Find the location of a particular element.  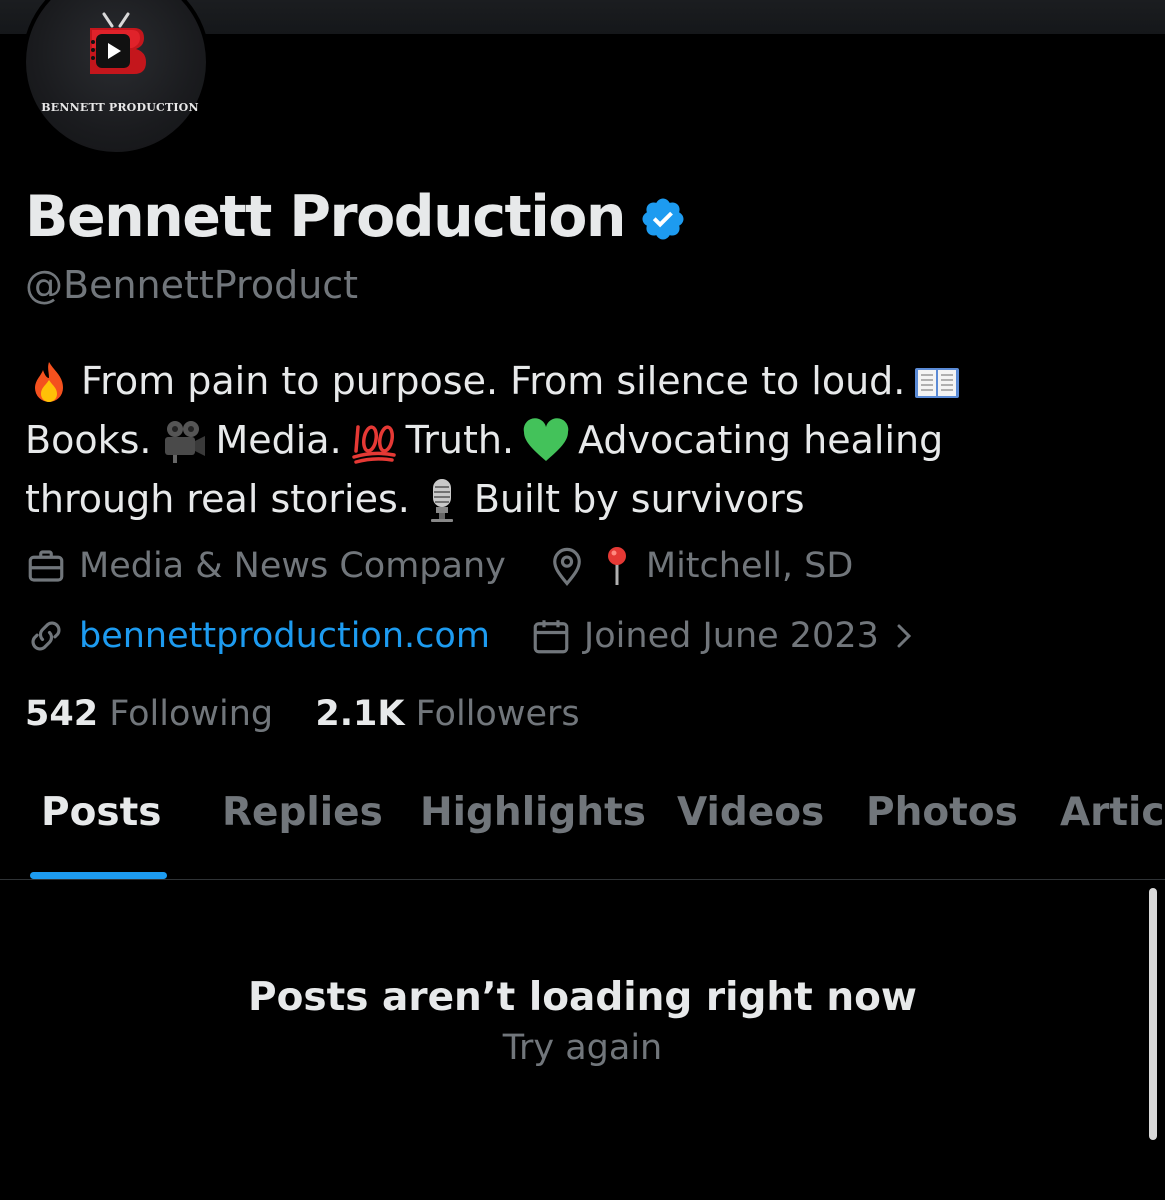

bio-text-advocating: Advocating healing is located at coordinates (761, 440).